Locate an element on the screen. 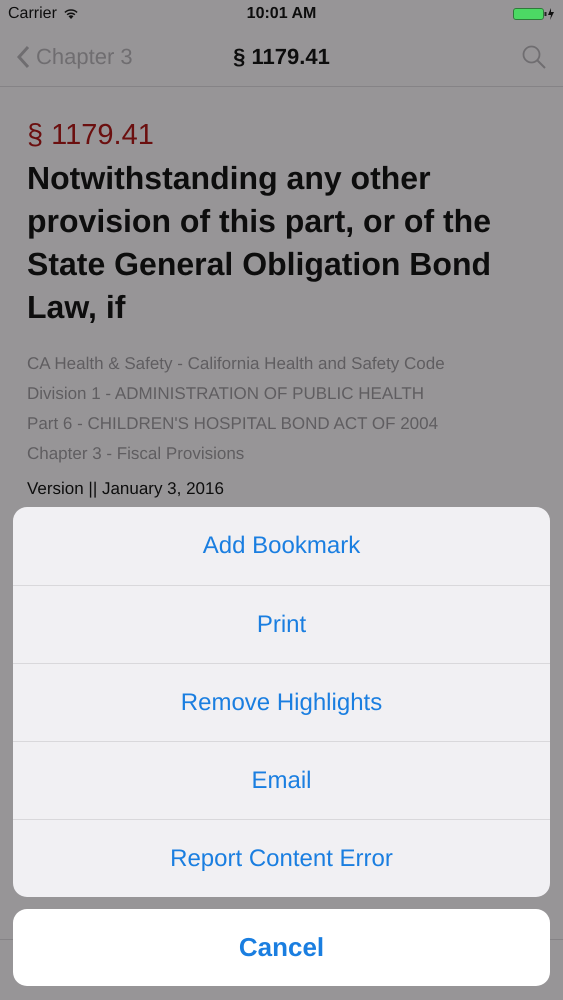 This screenshot has height=1000, width=563. nav-title: § 1179.41 is located at coordinates (281, 57).